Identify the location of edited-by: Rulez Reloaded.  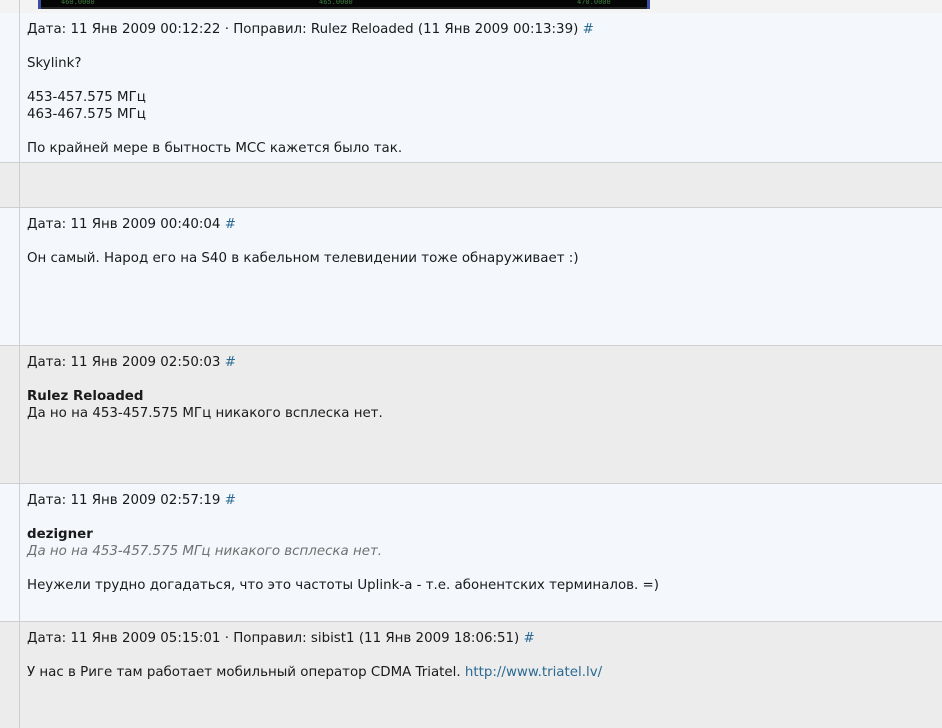
(362, 29).